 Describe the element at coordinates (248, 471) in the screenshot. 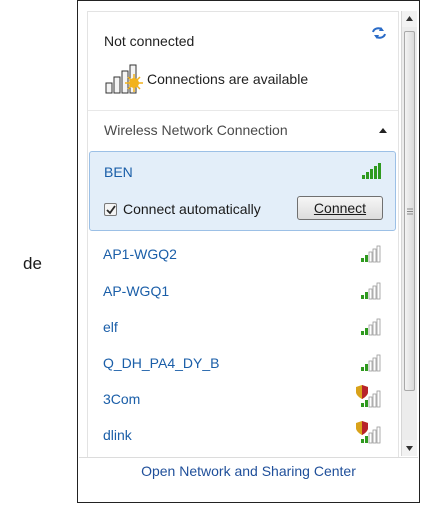

I see `open-network-sharing-center-link: Open Network and Sharing Center` at that location.